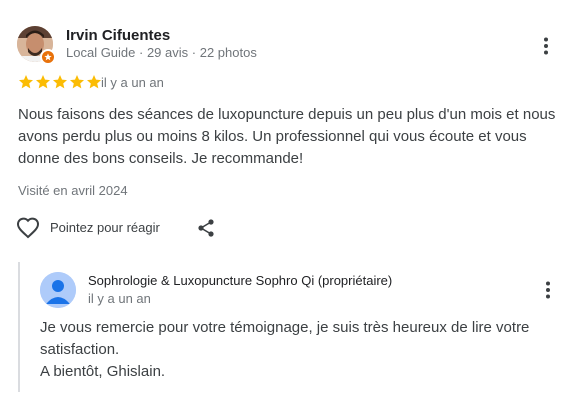 Image resolution: width=584 pixels, height=407 pixels. I want to click on local-guide-badge-icon, so click(48, 57).